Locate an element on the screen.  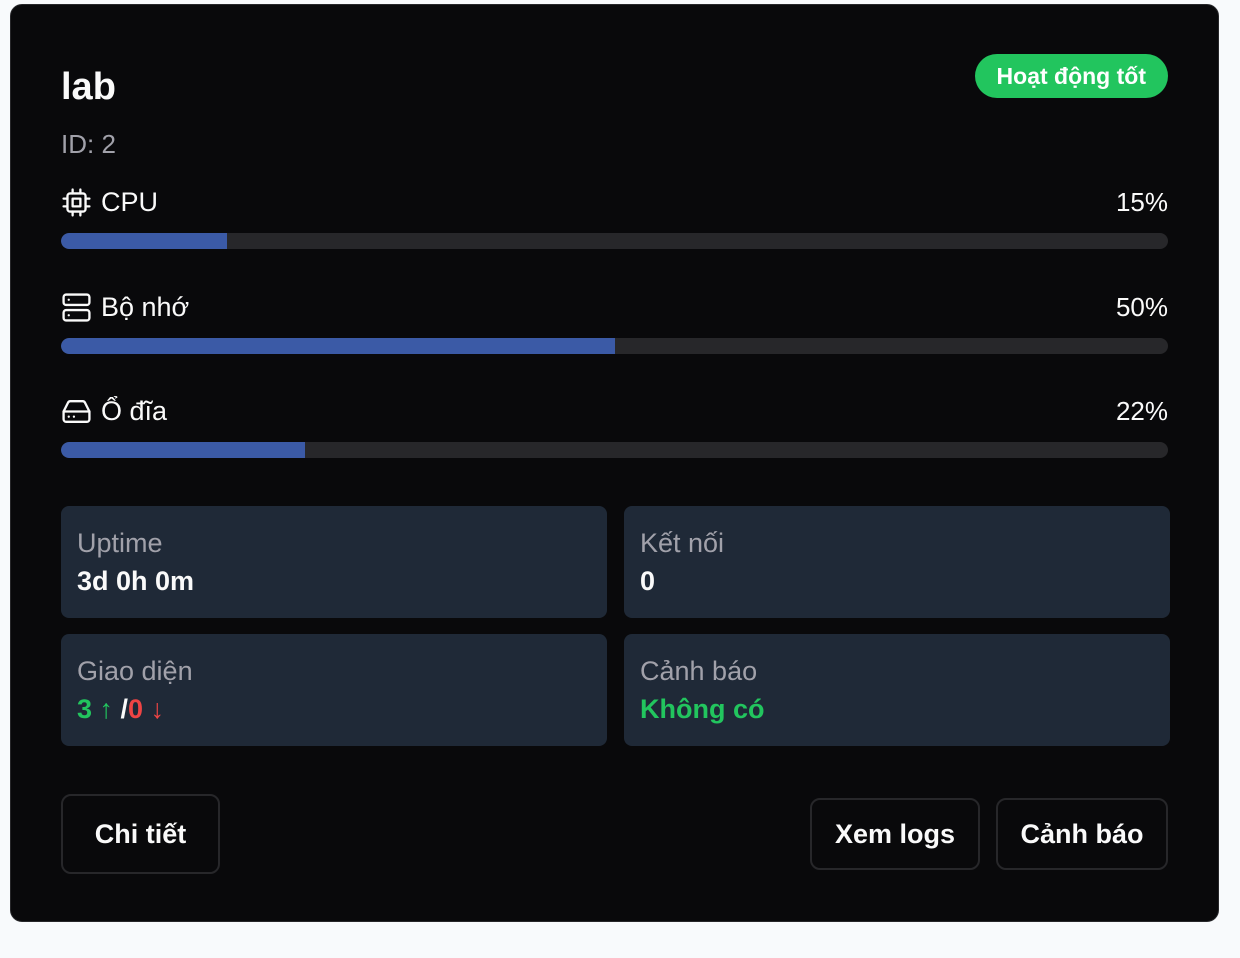
memory-progress-bar is located at coordinates (614, 346).